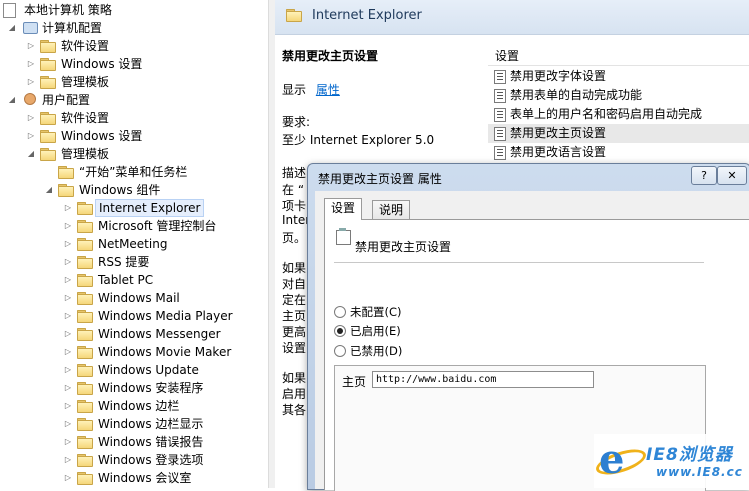 The width and height of the screenshot is (749, 491). I want to click on properties-link: 属性, so click(328, 90).